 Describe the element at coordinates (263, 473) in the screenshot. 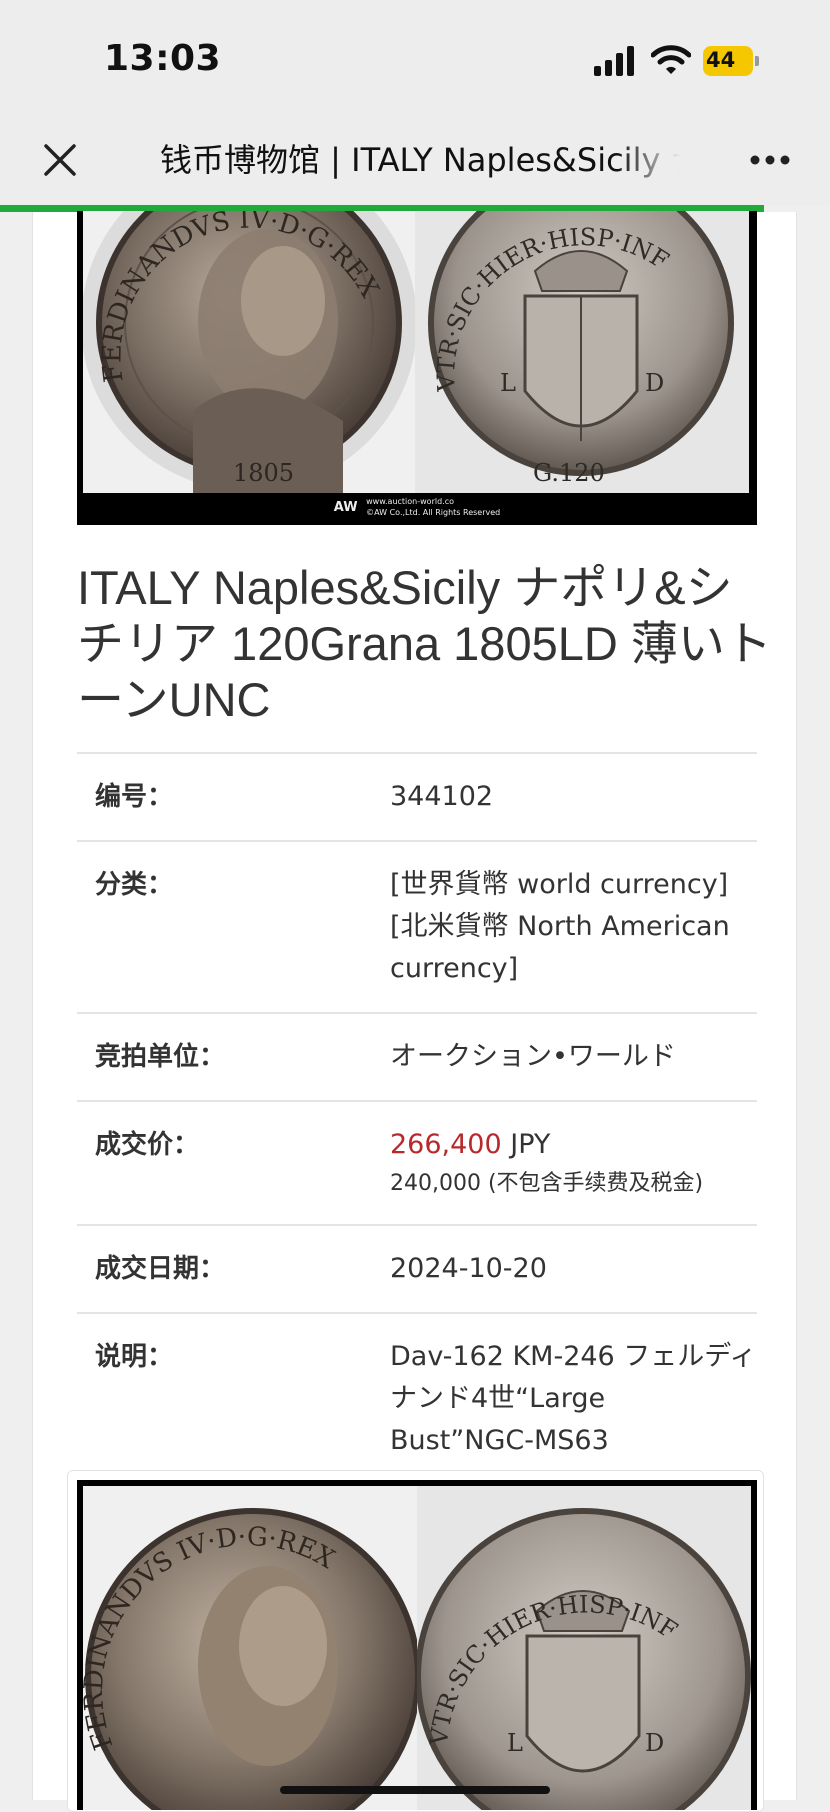

I see `obverse-year: 1805` at that location.